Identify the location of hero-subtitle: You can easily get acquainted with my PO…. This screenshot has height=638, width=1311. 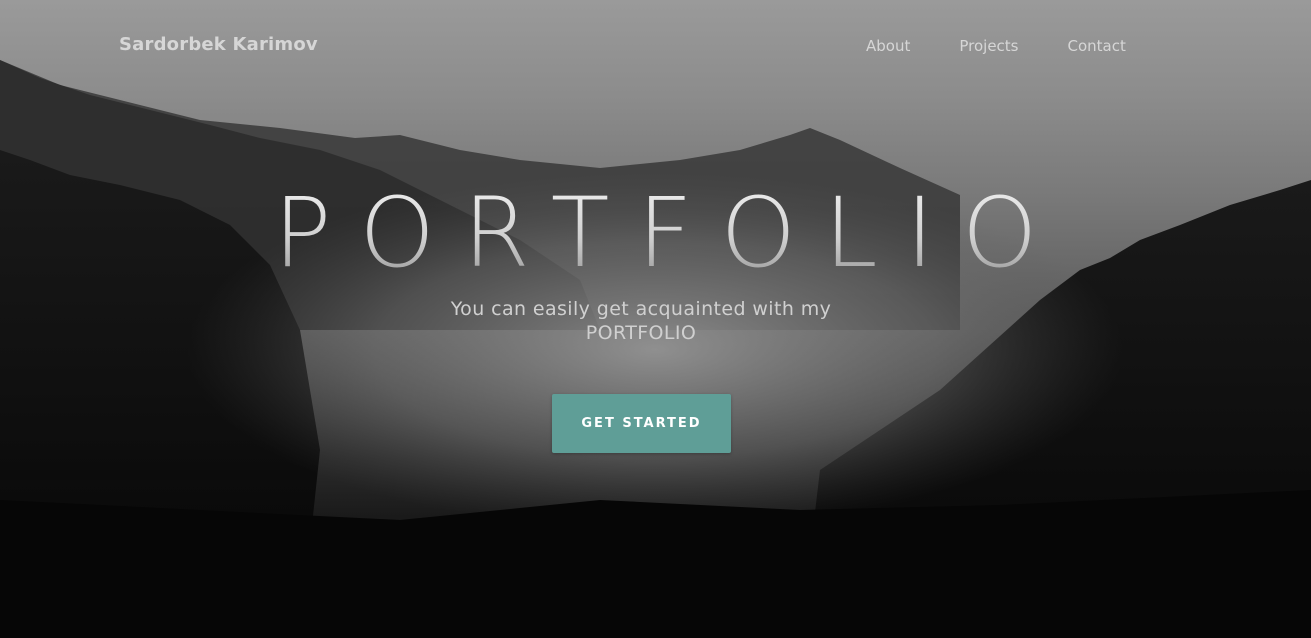
(641, 321).